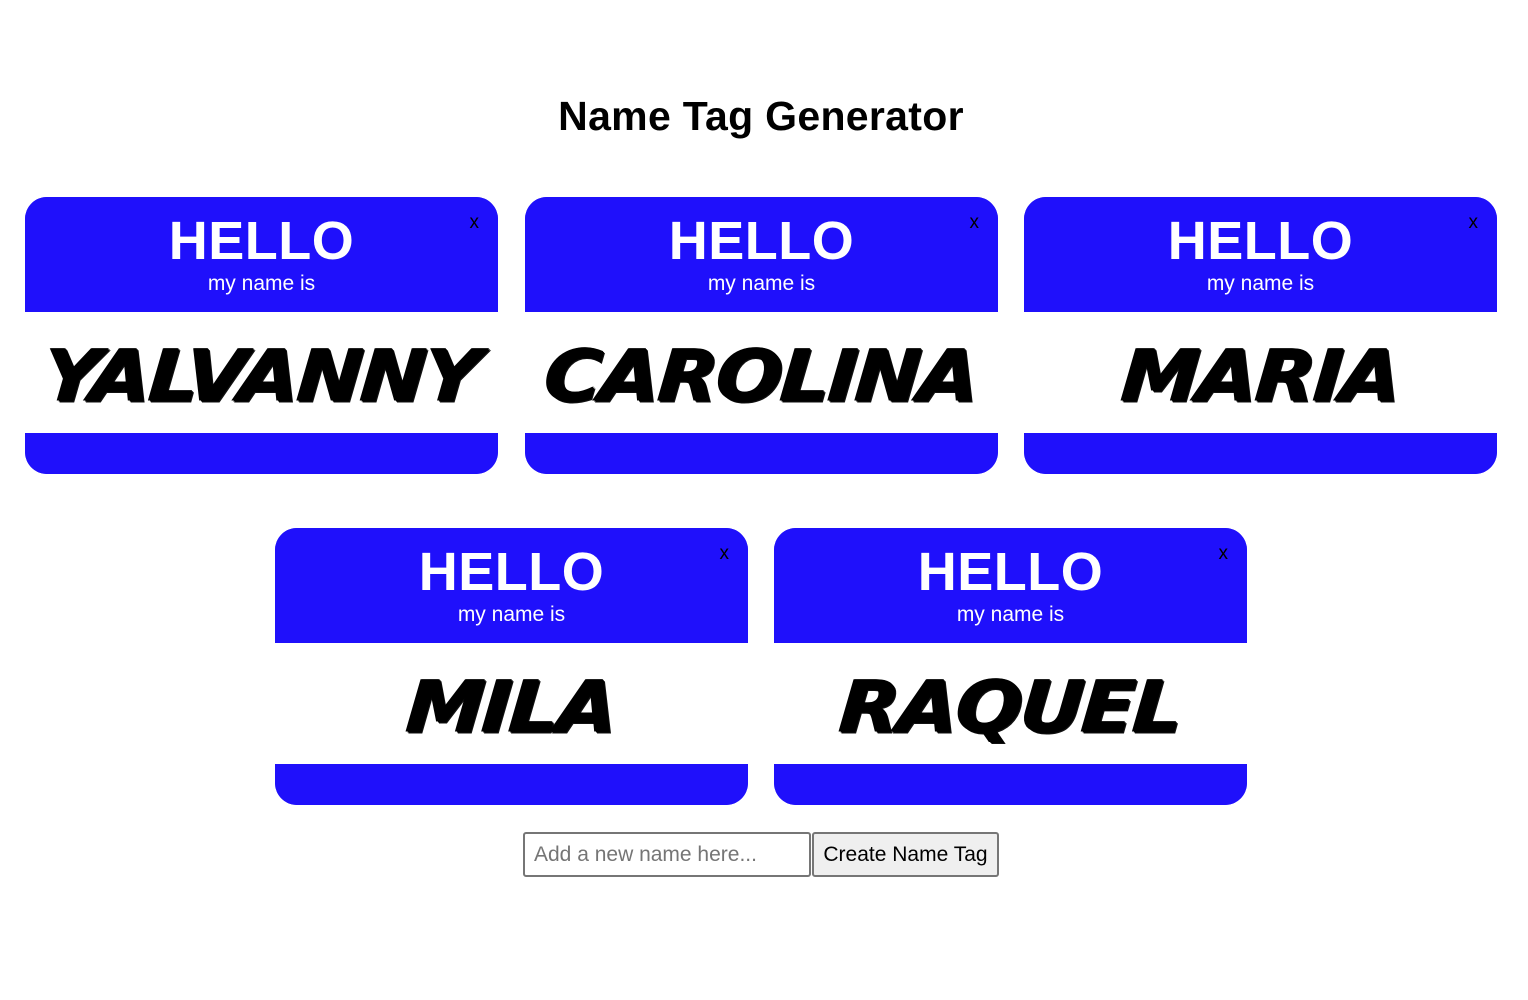 The width and height of the screenshot is (1528, 1000). Describe the element at coordinates (761, 376) in the screenshot. I see `tag-name: Carolina` at that location.